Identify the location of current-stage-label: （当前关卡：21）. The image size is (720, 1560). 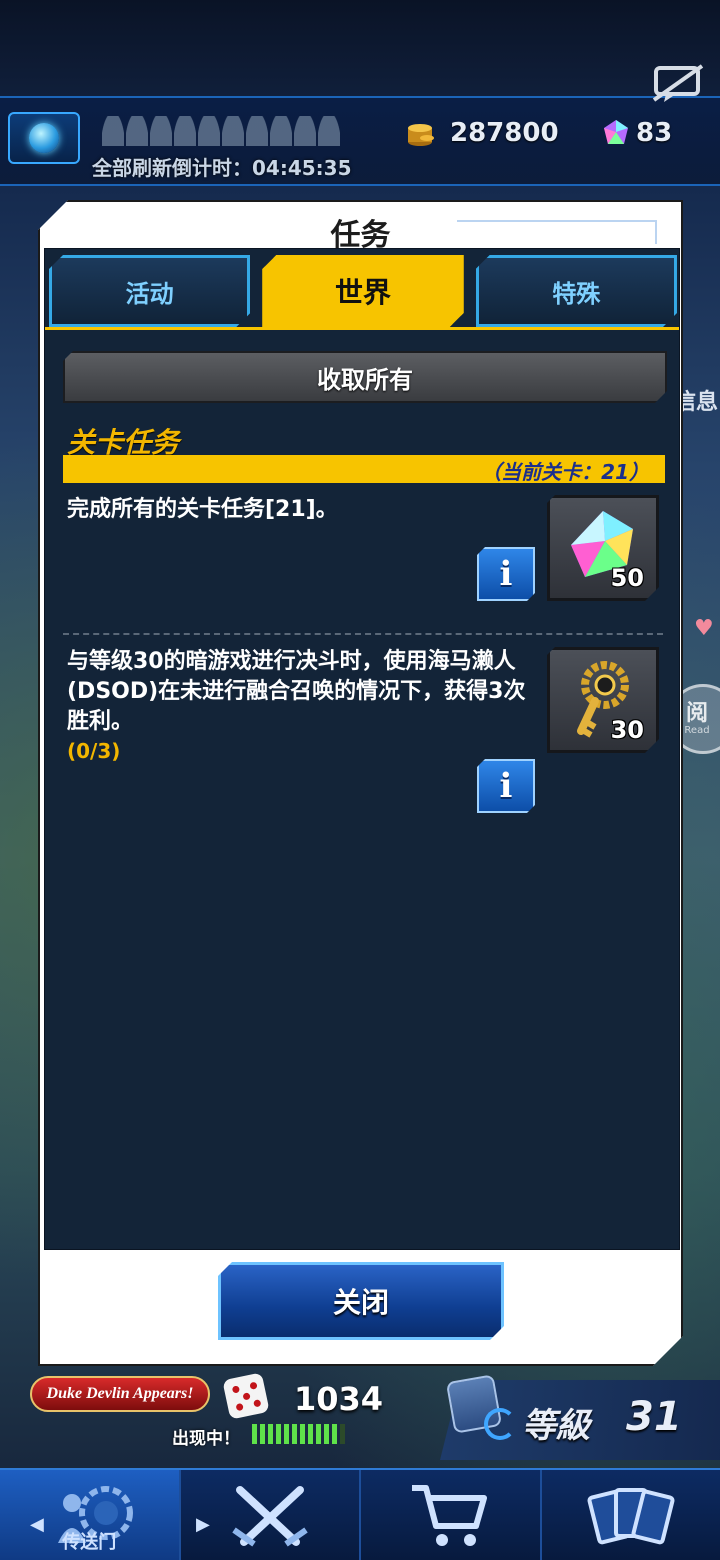
(565, 472).